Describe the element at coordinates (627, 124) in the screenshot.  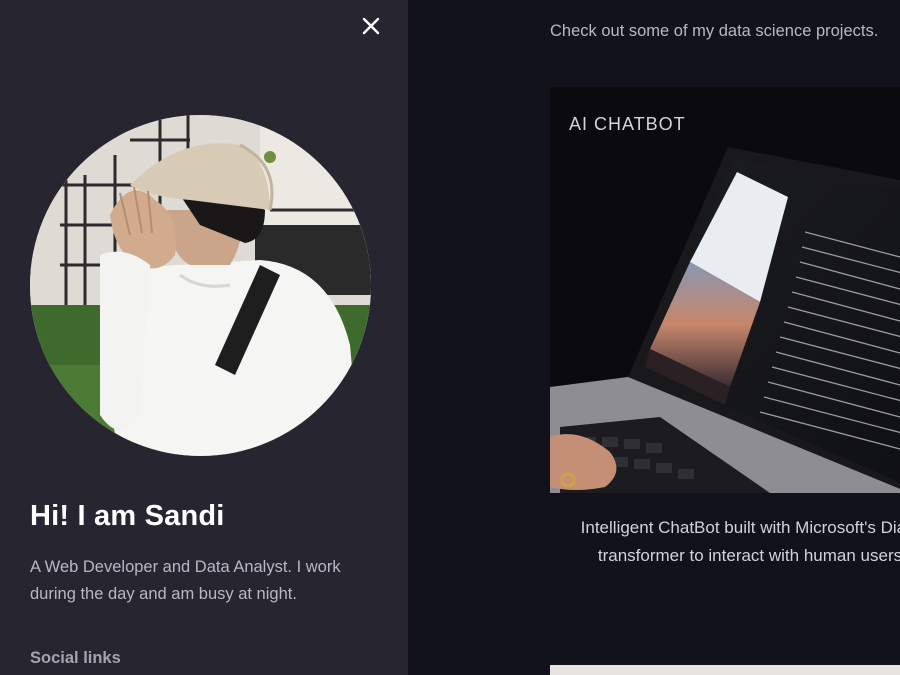
I see `project-title: AI CHATBOT` at that location.